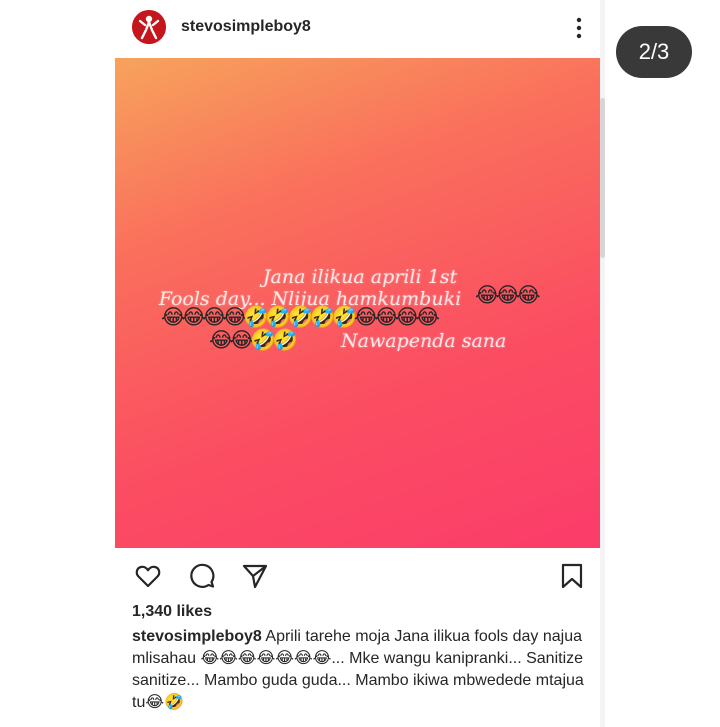 The height and width of the screenshot is (727, 720). I want to click on heart-icon, so click(148, 576).